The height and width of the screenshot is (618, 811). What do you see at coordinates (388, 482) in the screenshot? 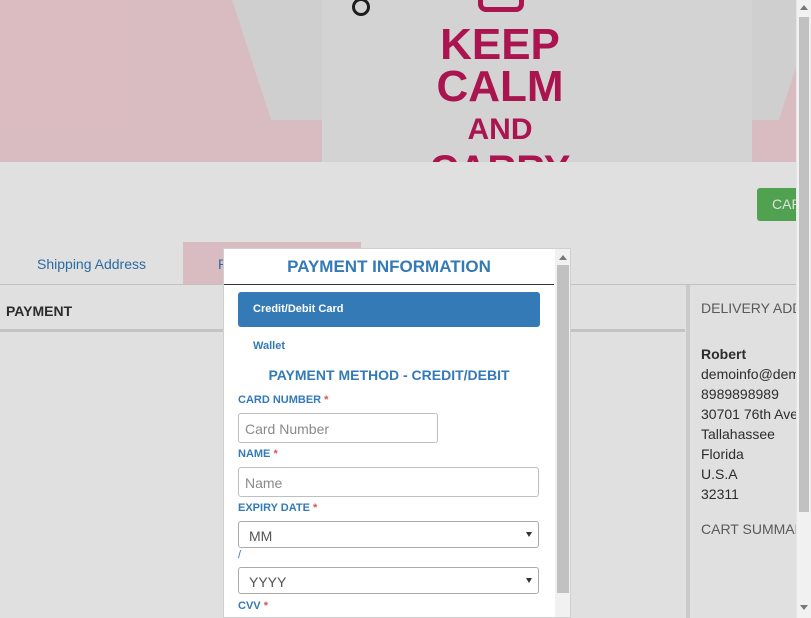
I see `name-input: Name` at bounding box center [388, 482].